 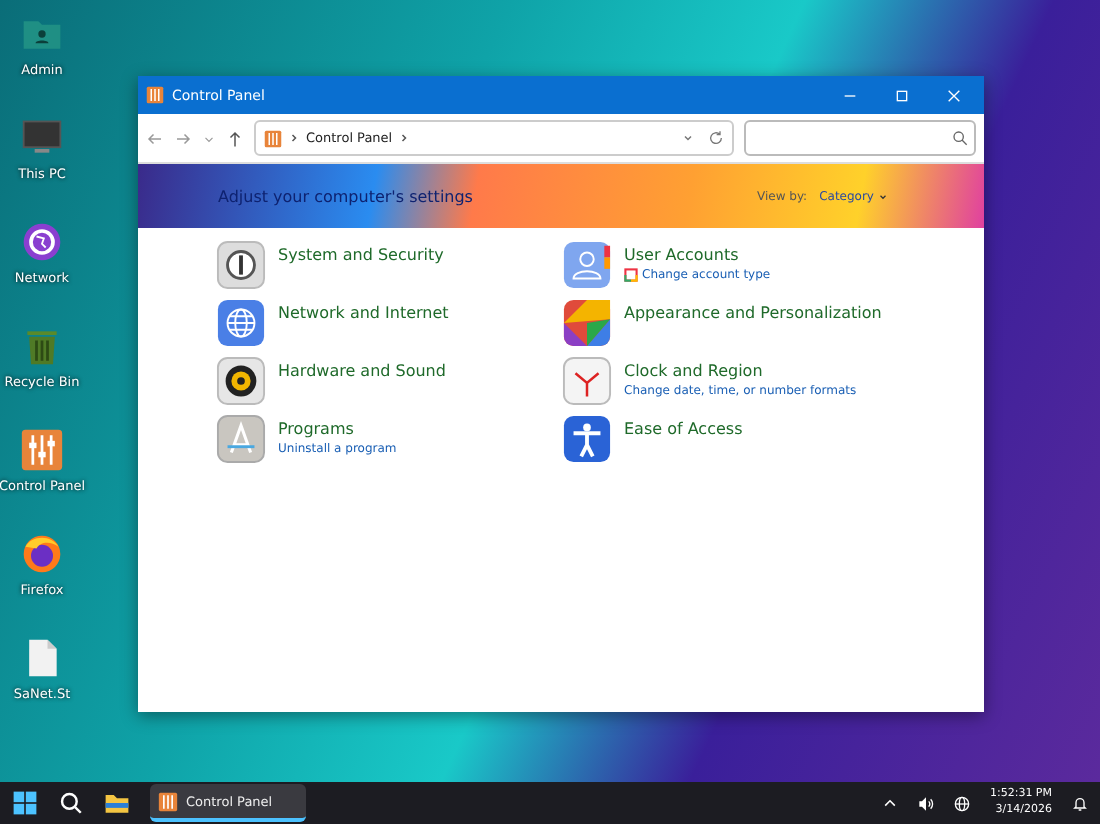 What do you see at coordinates (587, 265) in the screenshot?
I see `user-icon` at bounding box center [587, 265].